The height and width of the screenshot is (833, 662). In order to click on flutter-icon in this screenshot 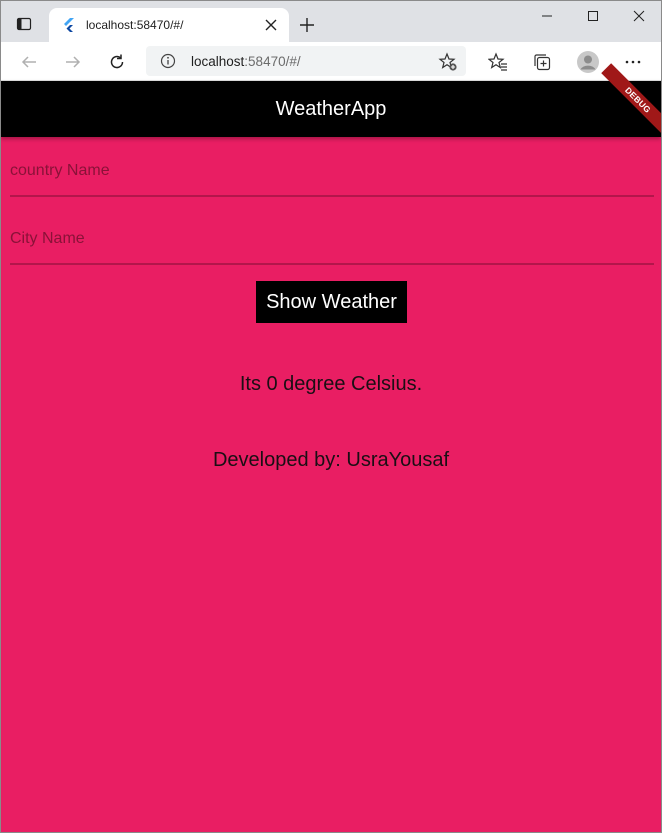, I will do `click(69, 25)`.